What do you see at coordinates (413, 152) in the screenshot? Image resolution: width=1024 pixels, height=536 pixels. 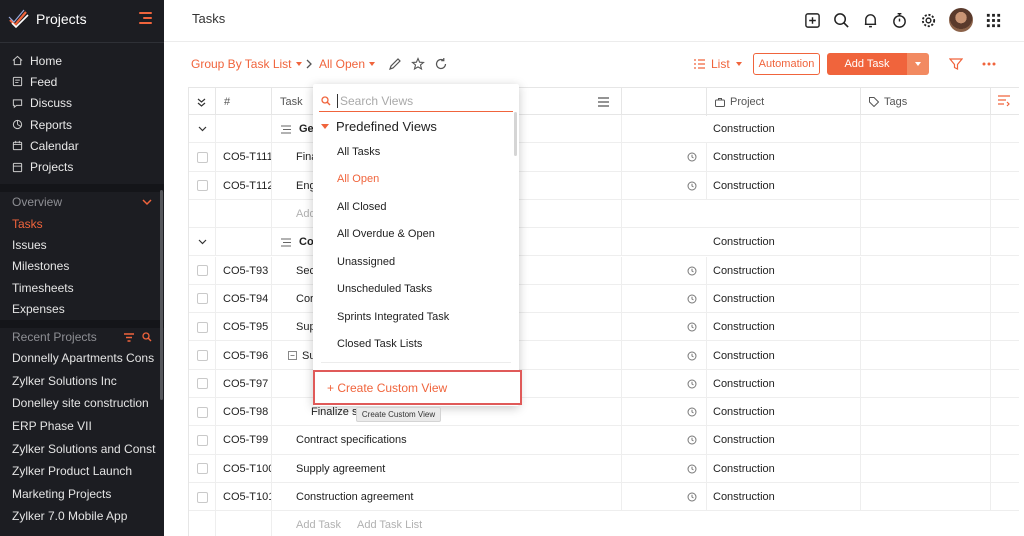 I see `view-item-all-tasks: All Tasks` at bounding box center [413, 152].